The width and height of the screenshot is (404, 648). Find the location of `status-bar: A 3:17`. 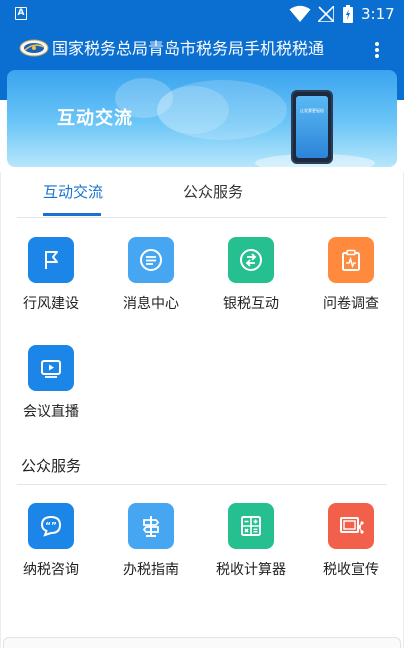

status-bar: A 3:17 is located at coordinates (202, 14).